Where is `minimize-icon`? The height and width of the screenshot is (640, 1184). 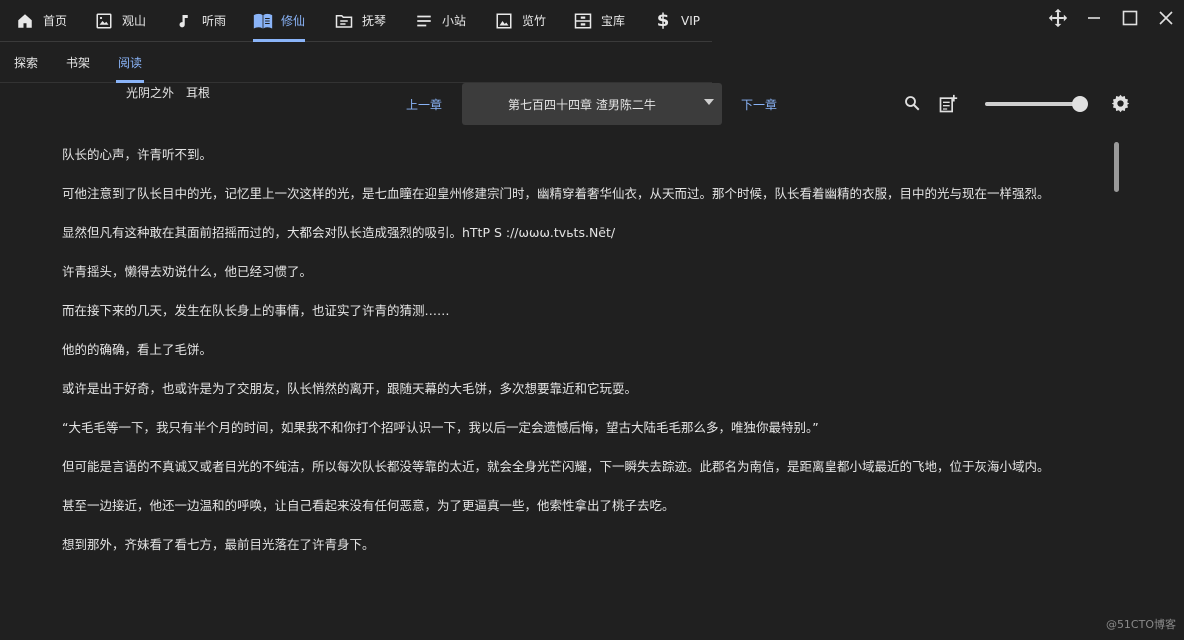 minimize-icon is located at coordinates (1094, 18).